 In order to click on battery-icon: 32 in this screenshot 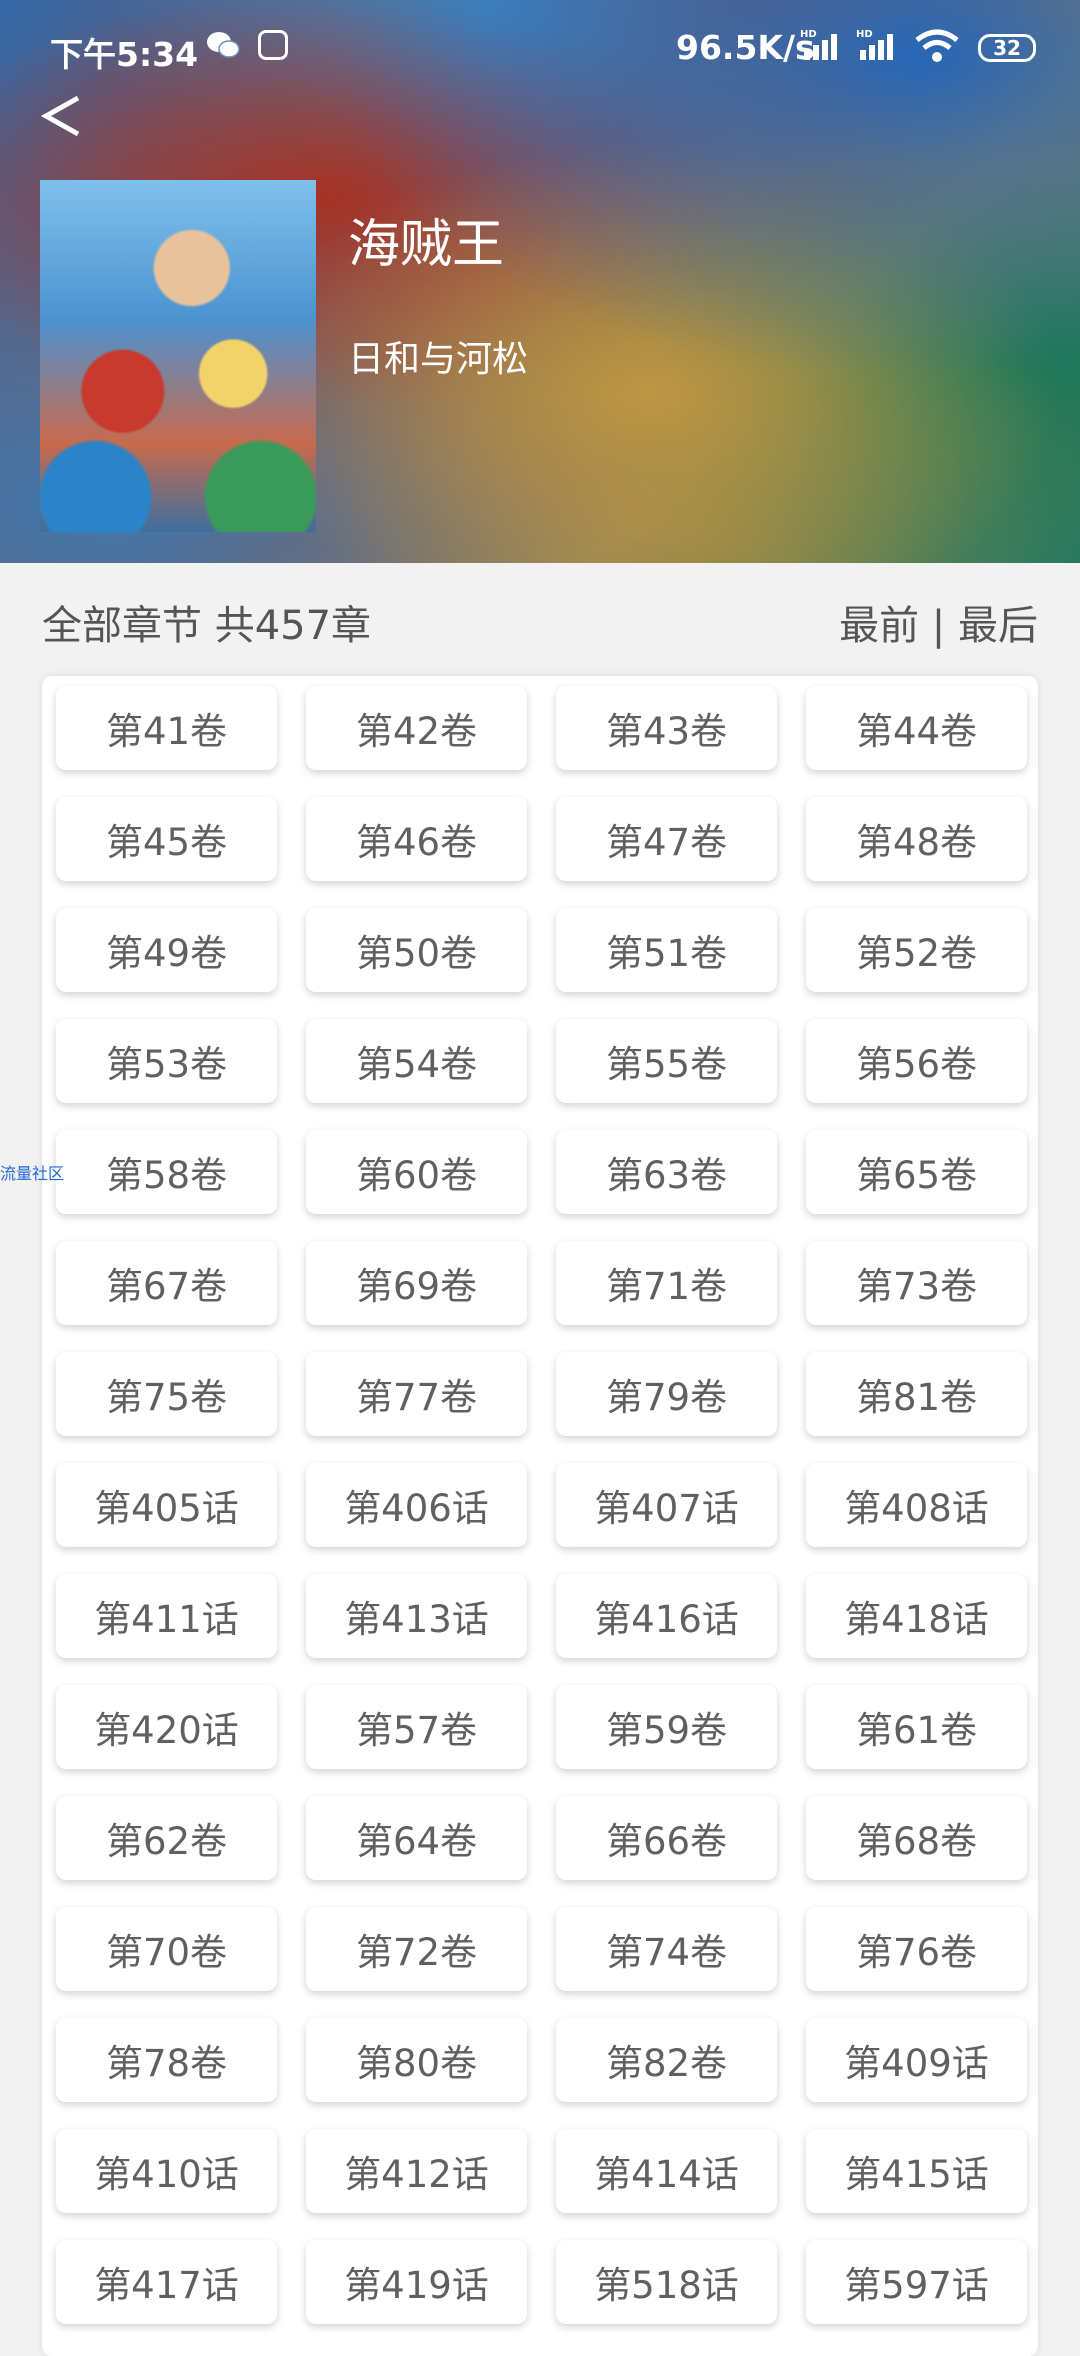, I will do `click(1007, 48)`.